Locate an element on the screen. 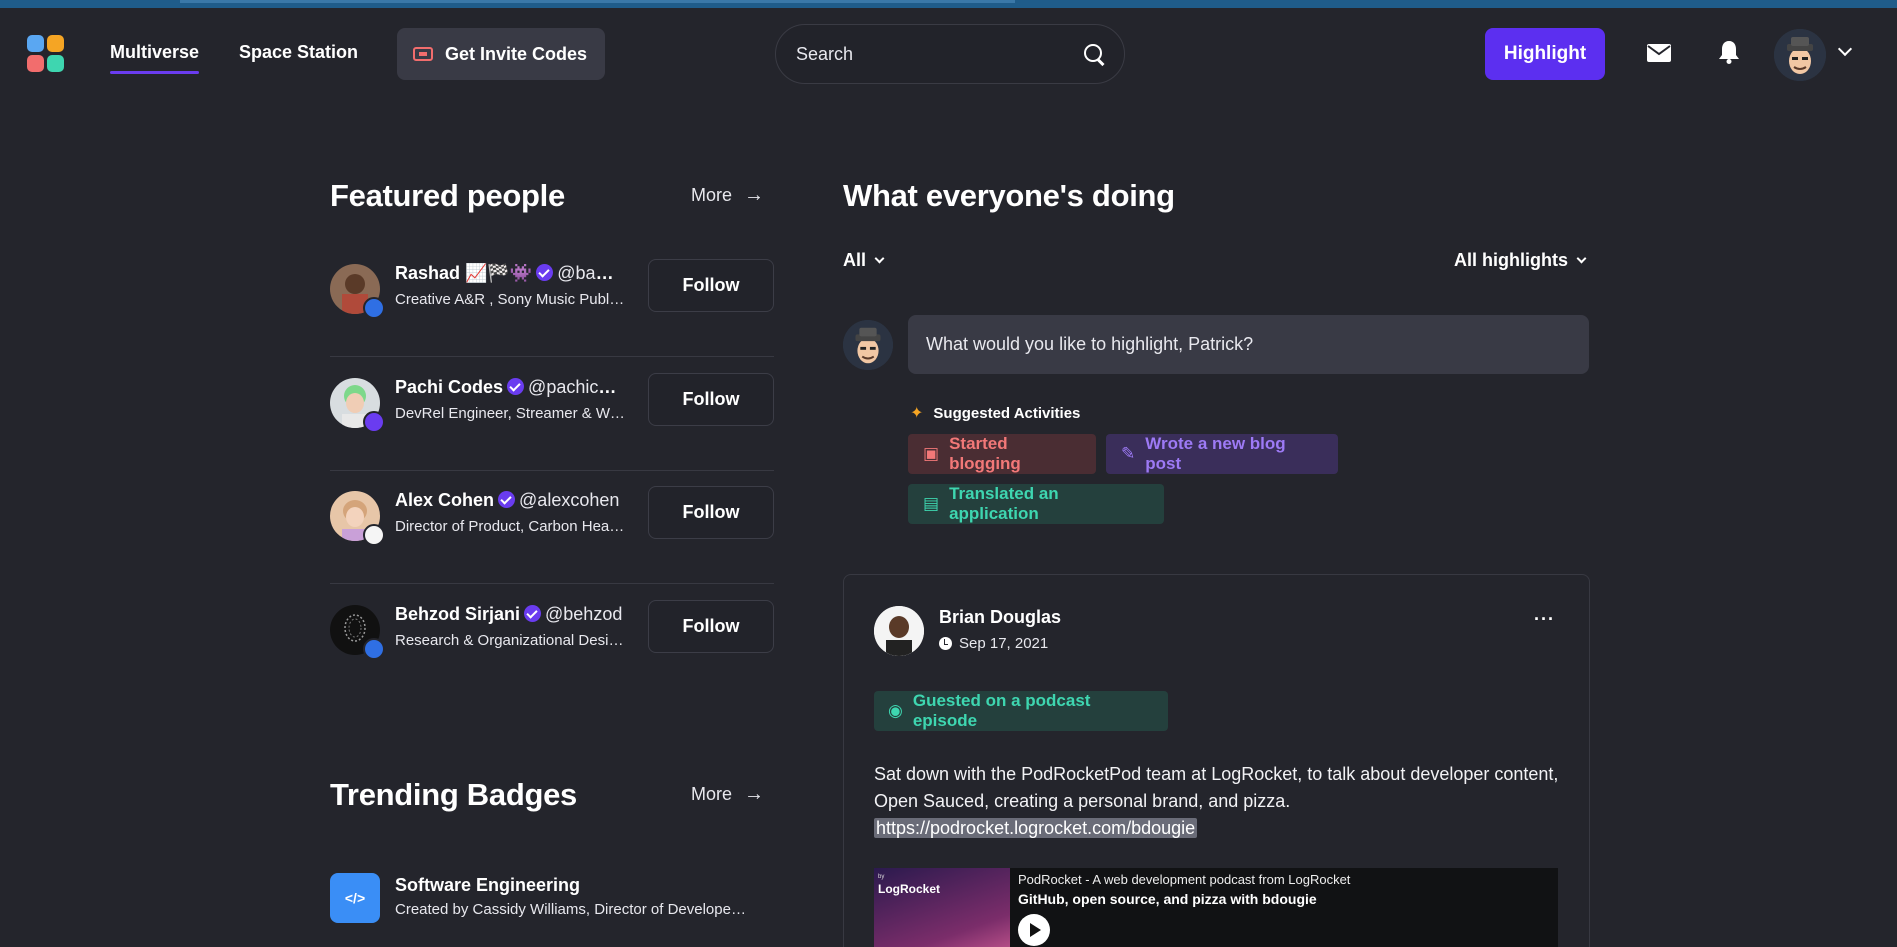  current-user-avatar is located at coordinates (868, 345).